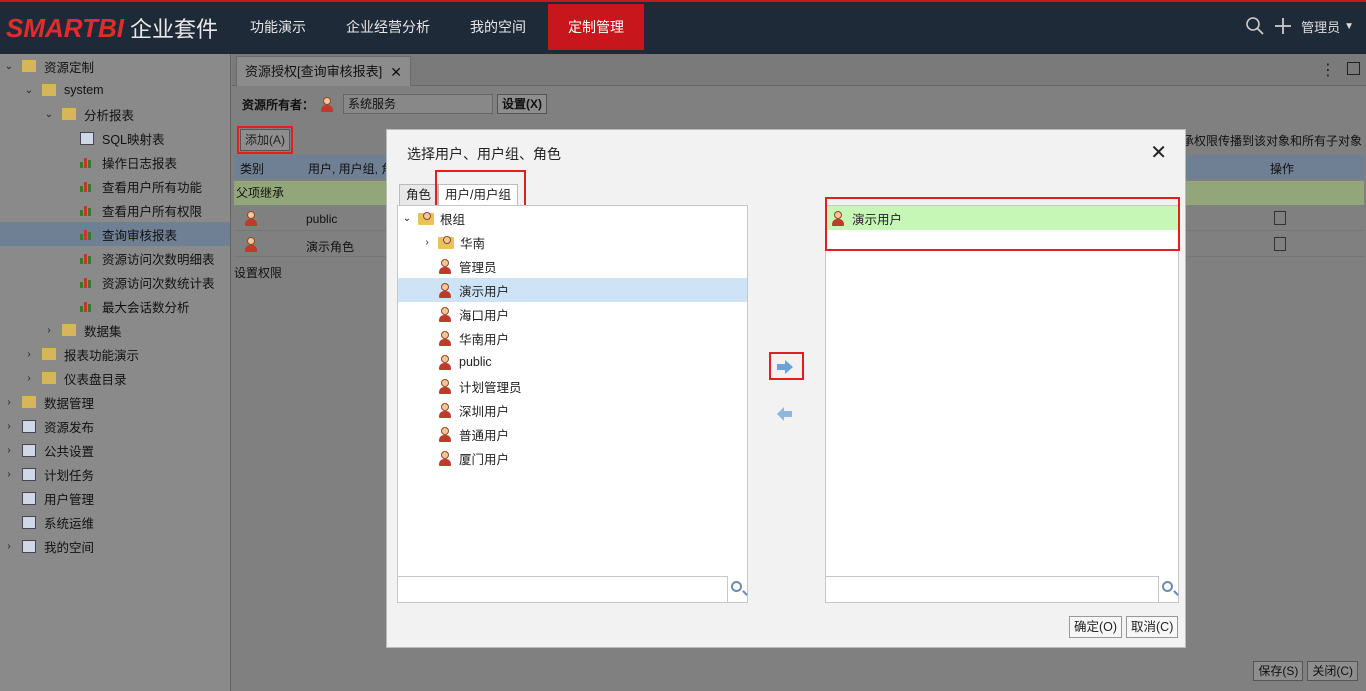 Image resolution: width=1366 pixels, height=691 pixels. What do you see at coordinates (1282, 169) in the screenshot?
I see `col-op: 操作` at bounding box center [1282, 169].